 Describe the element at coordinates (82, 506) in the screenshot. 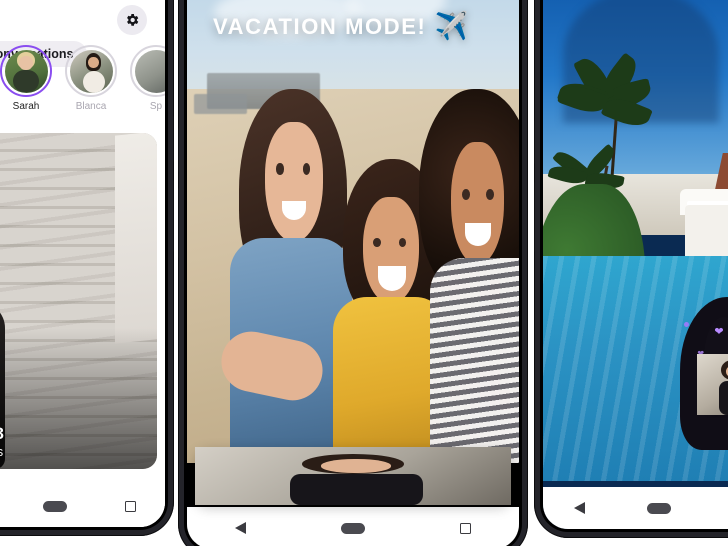

I see `left-navbar` at that location.